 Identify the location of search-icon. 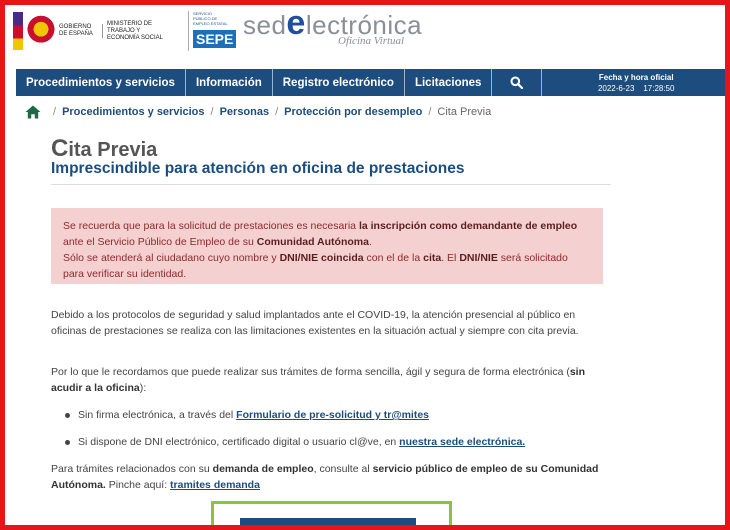
(517, 82).